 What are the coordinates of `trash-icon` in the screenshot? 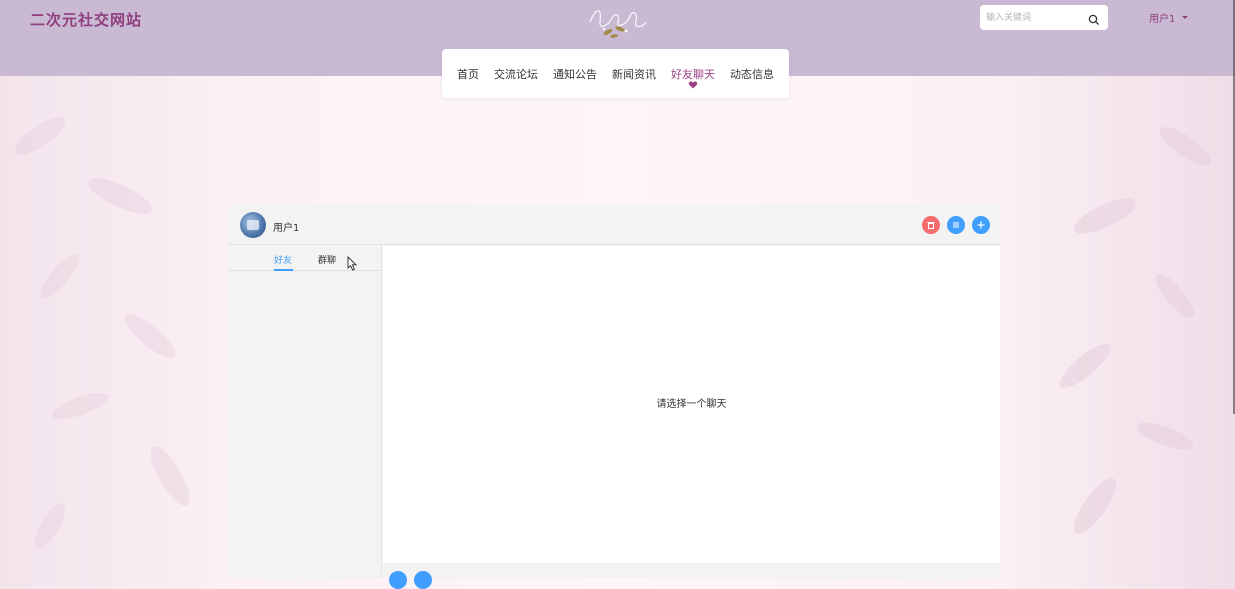 It's located at (931, 225).